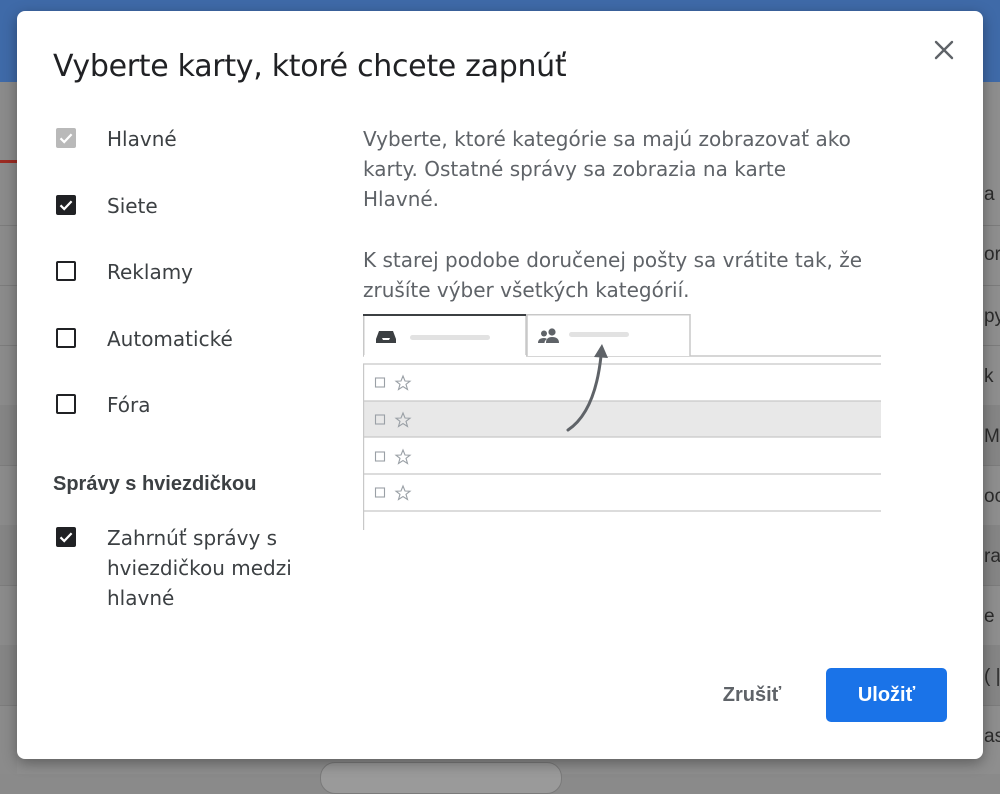 This screenshot has height=794, width=1000. What do you see at coordinates (170, 339) in the screenshot?
I see `category-label: Automatické` at bounding box center [170, 339].